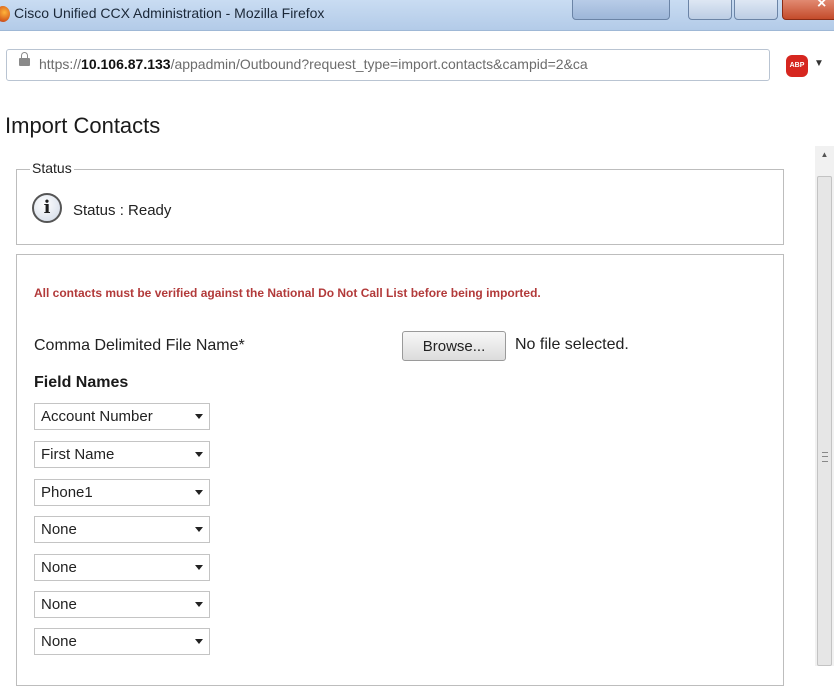 The height and width of the screenshot is (686, 834). Describe the element at coordinates (710, 10) in the screenshot. I see `minimize-button` at that location.